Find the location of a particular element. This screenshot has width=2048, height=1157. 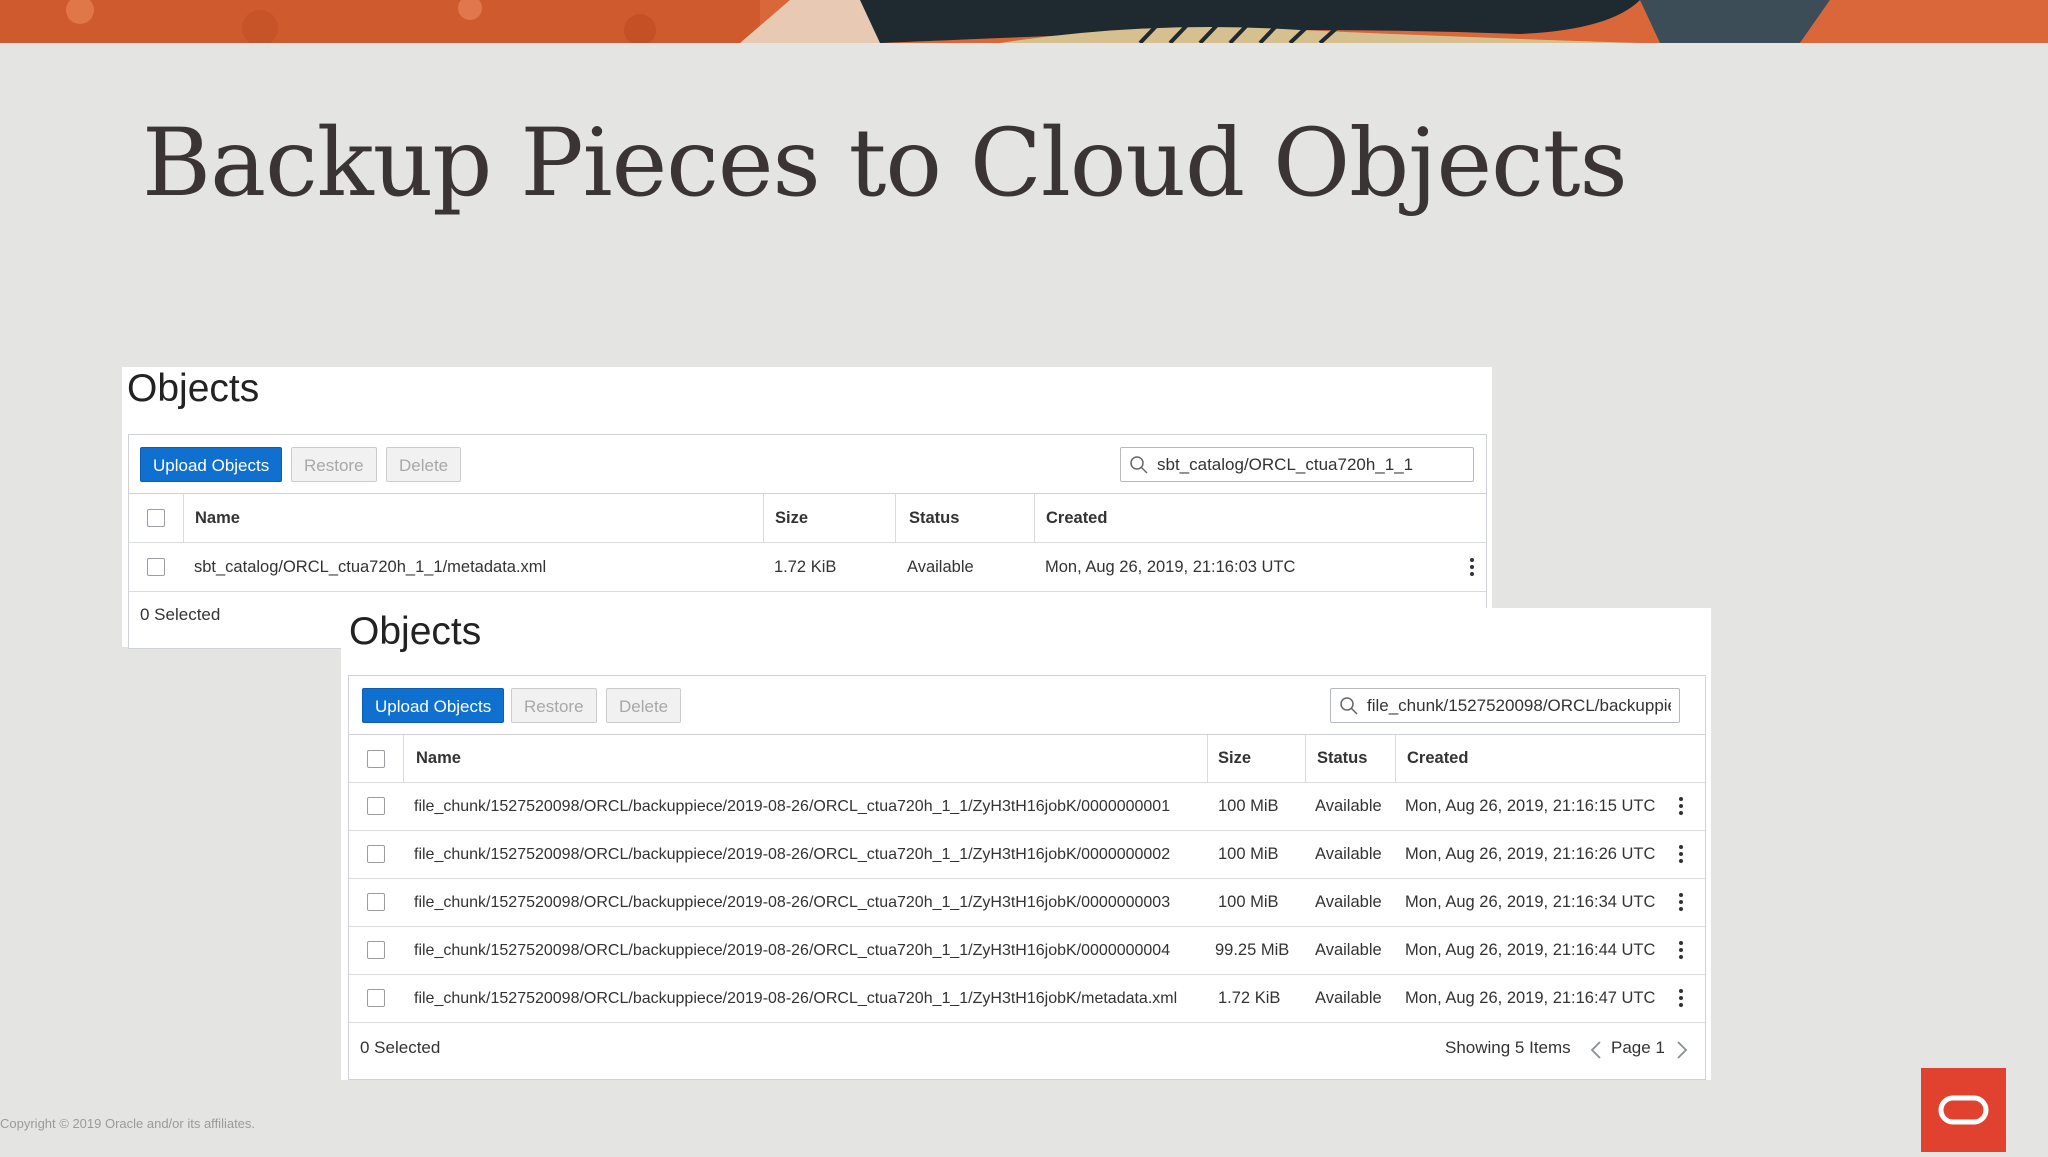

page-indicator: Page 1 is located at coordinates (1638, 1047).